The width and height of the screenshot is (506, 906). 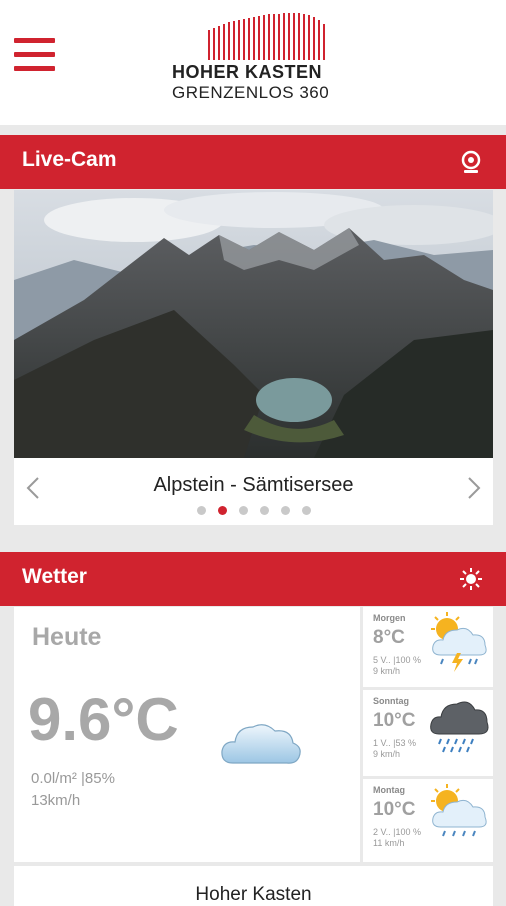 I want to click on today-temperature: 9.6°C, so click(x=103, y=719).